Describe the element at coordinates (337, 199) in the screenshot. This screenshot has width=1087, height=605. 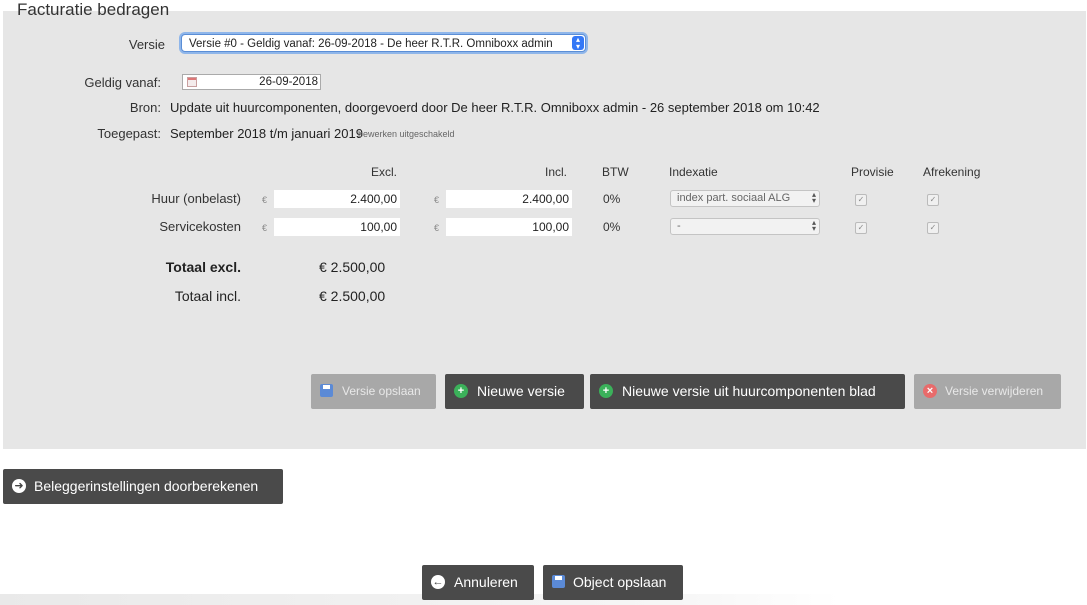
I see `row-excl-input: 2.400,00` at that location.